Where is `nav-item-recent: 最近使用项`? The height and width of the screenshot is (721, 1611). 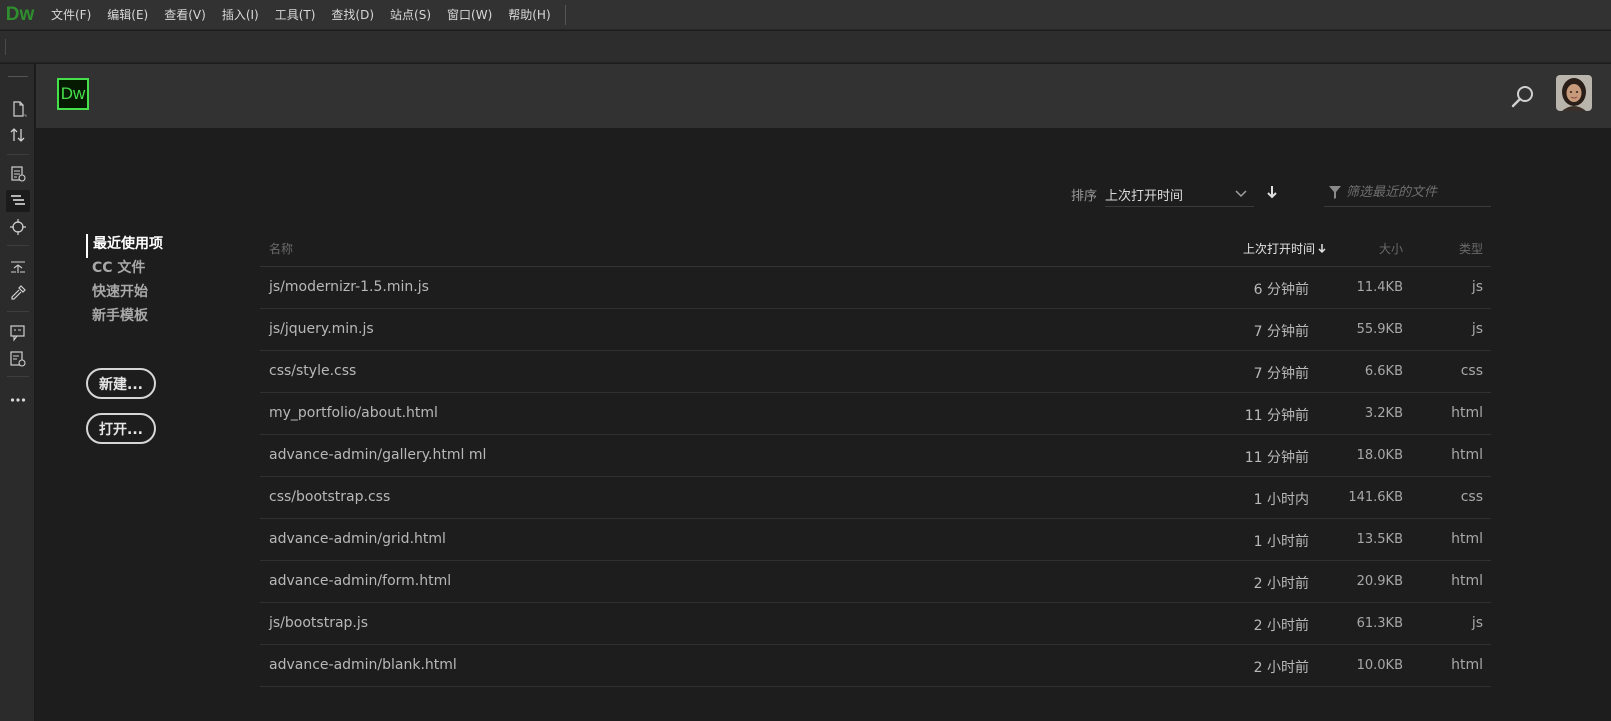
nav-item-recent: 最近使用项 is located at coordinates (124, 246).